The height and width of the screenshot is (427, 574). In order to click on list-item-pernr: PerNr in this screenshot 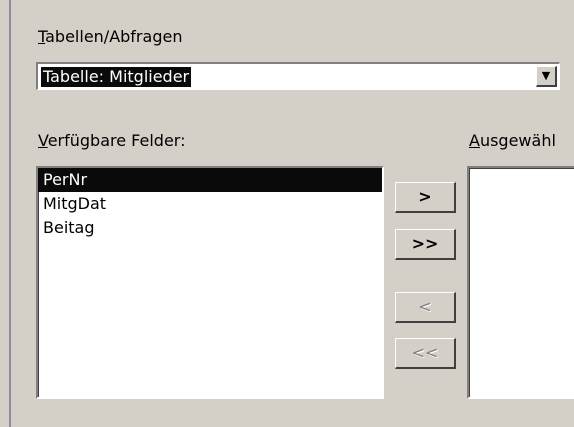, I will do `click(210, 180)`.